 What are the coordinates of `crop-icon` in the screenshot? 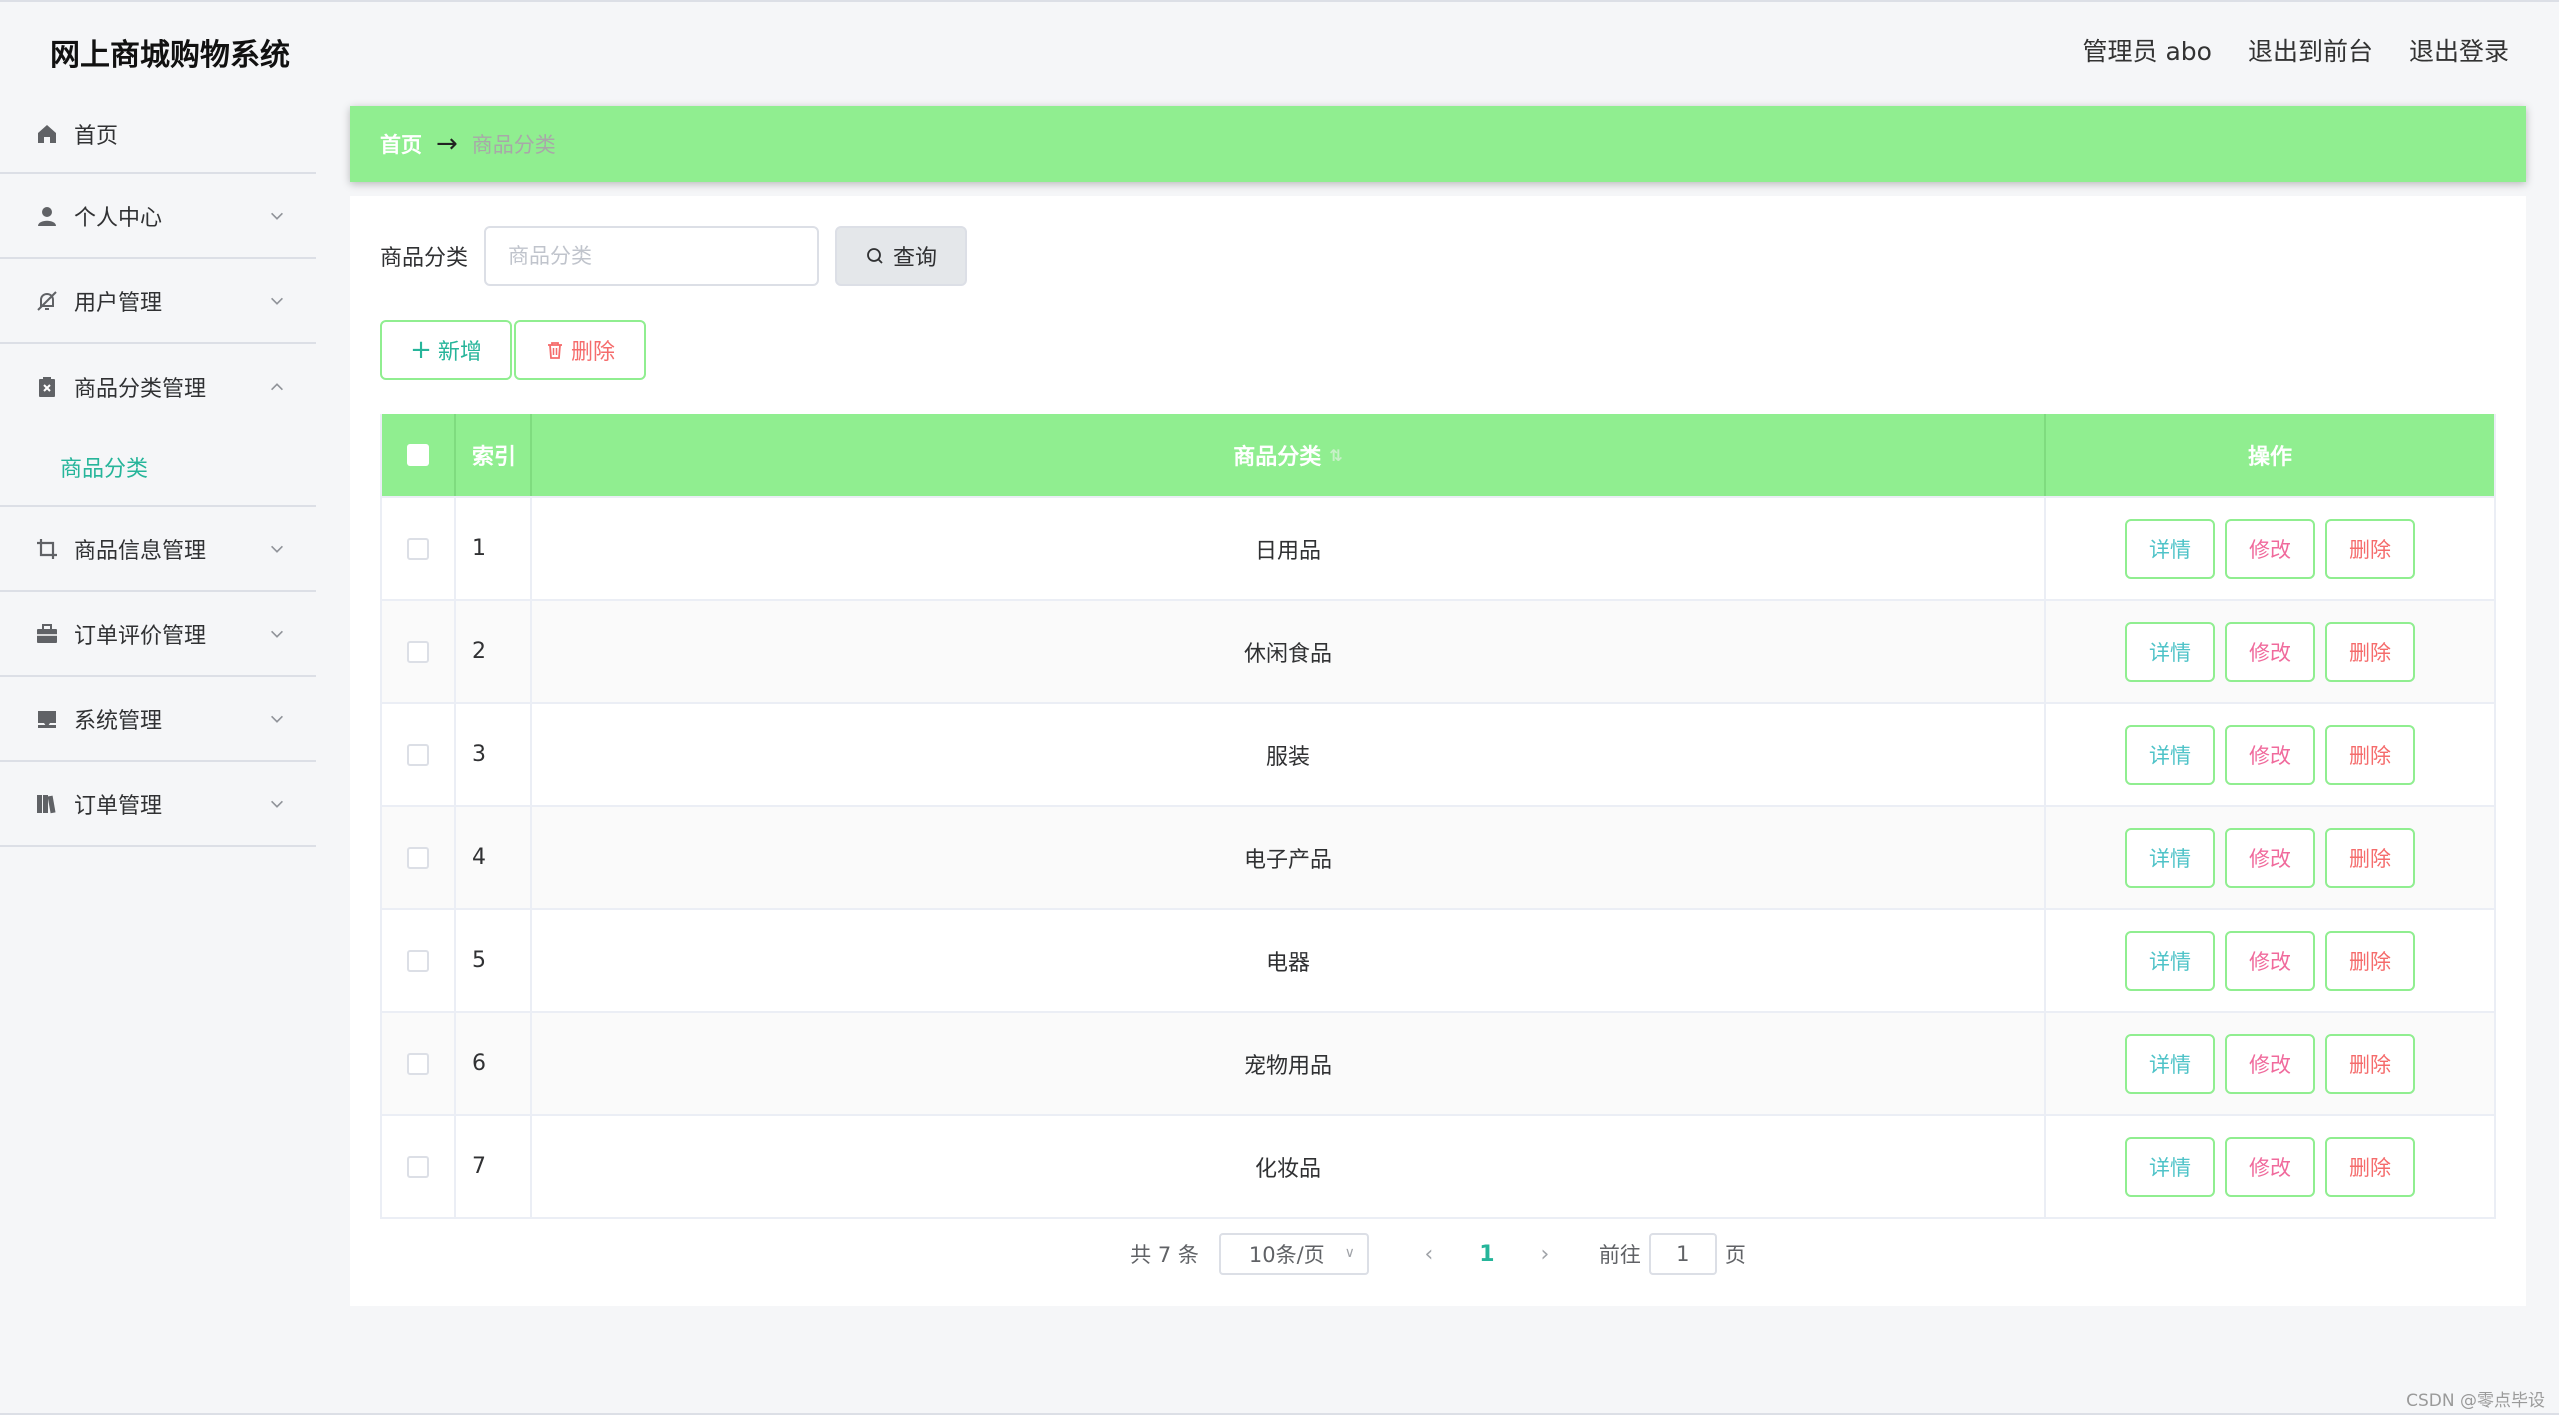 It's located at (47, 549).